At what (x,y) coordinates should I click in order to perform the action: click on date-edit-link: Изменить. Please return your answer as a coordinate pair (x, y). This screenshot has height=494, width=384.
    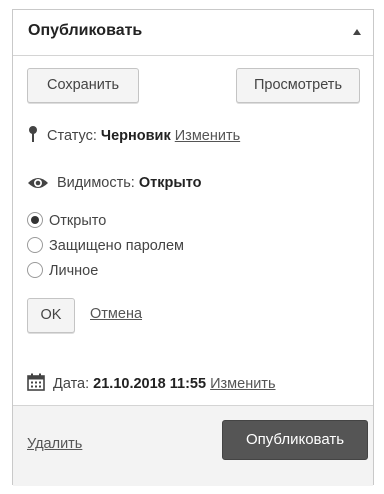
    Looking at the image, I should click on (242, 384).